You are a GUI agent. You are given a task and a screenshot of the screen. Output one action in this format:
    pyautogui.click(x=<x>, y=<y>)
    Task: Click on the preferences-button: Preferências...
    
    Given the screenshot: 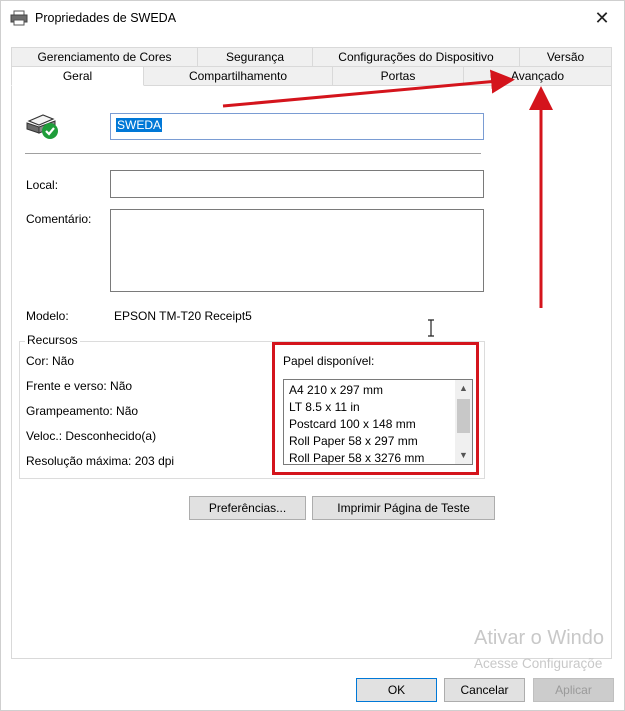 What is the action you would take?
    pyautogui.click(x=247, y=508)
    